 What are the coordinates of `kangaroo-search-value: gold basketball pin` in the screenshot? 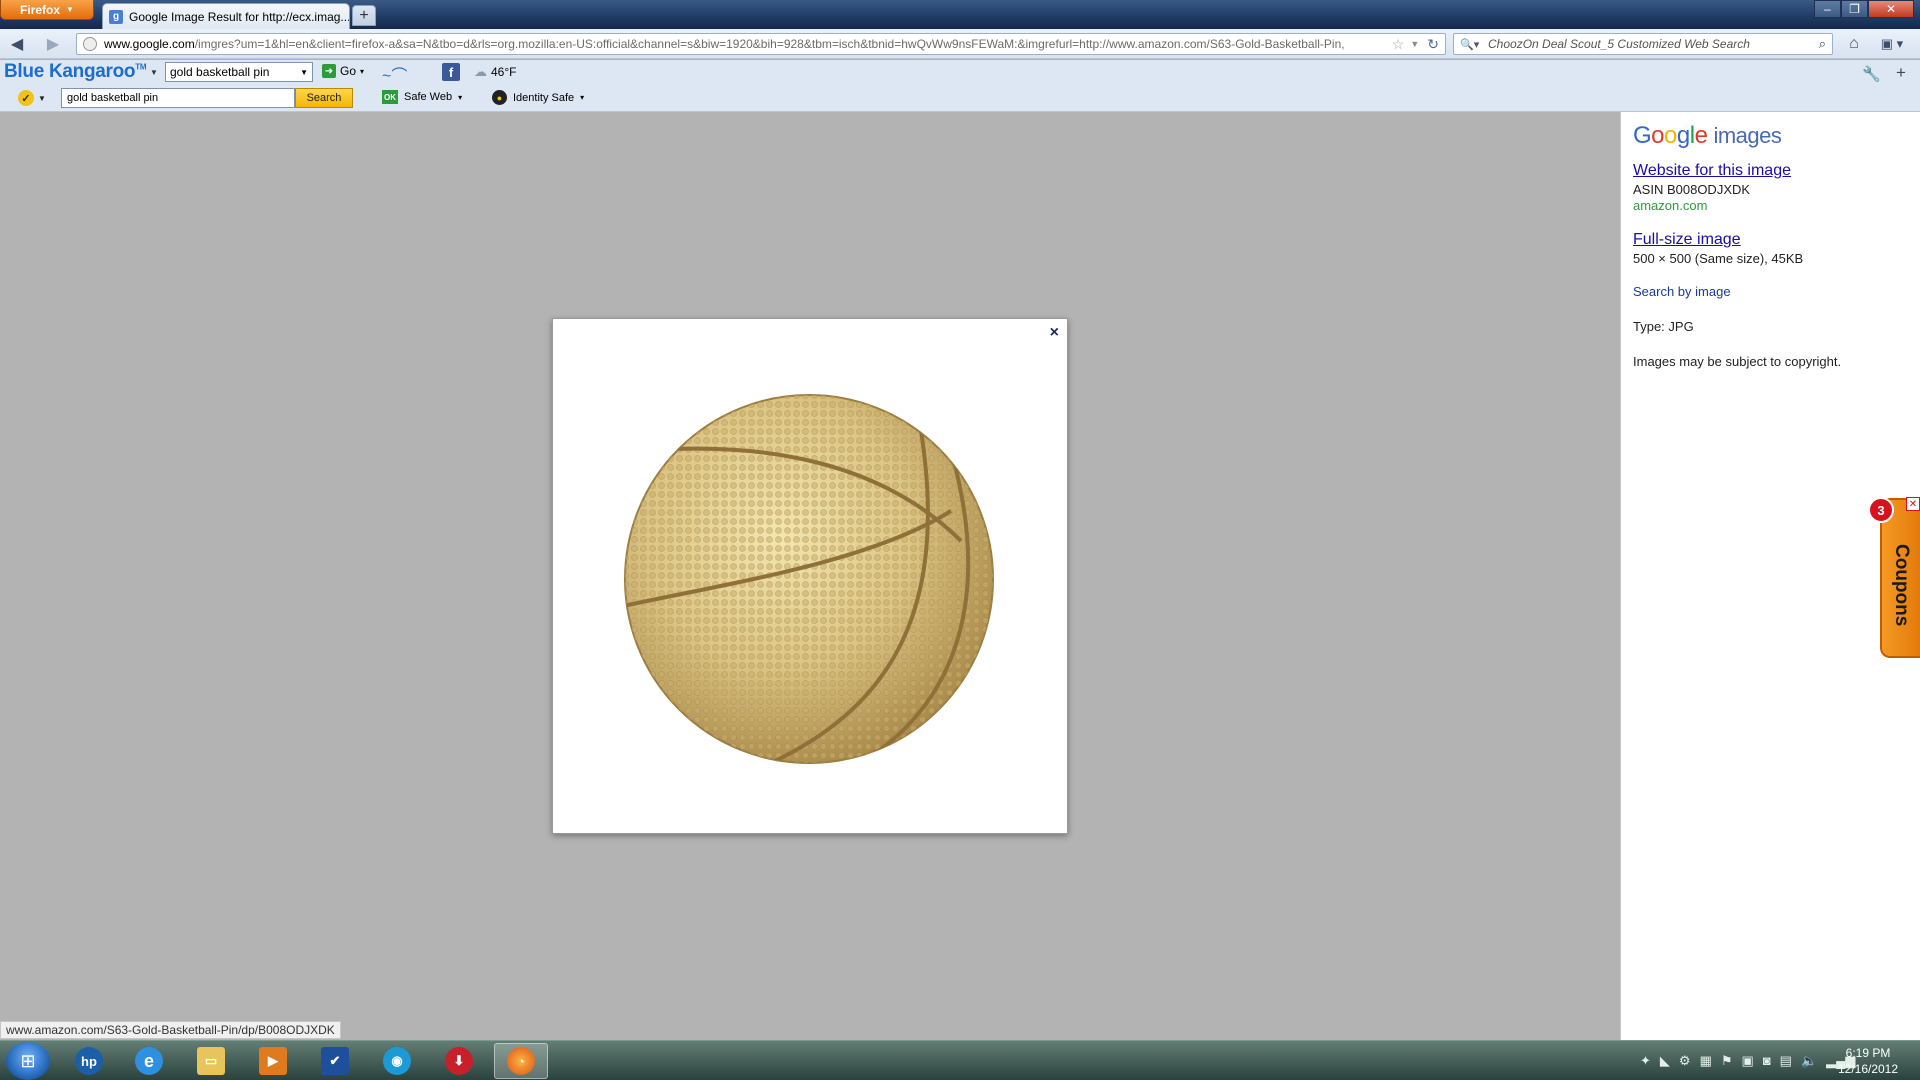 It's located at (220, 72).